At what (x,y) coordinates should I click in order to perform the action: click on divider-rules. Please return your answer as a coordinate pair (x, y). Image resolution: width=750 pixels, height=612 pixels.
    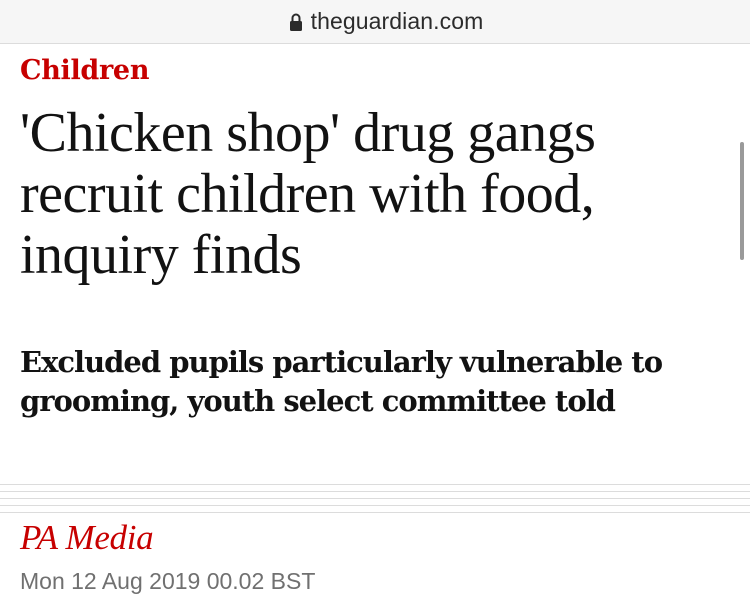
    Looking at the image, I should click on (375, 499).